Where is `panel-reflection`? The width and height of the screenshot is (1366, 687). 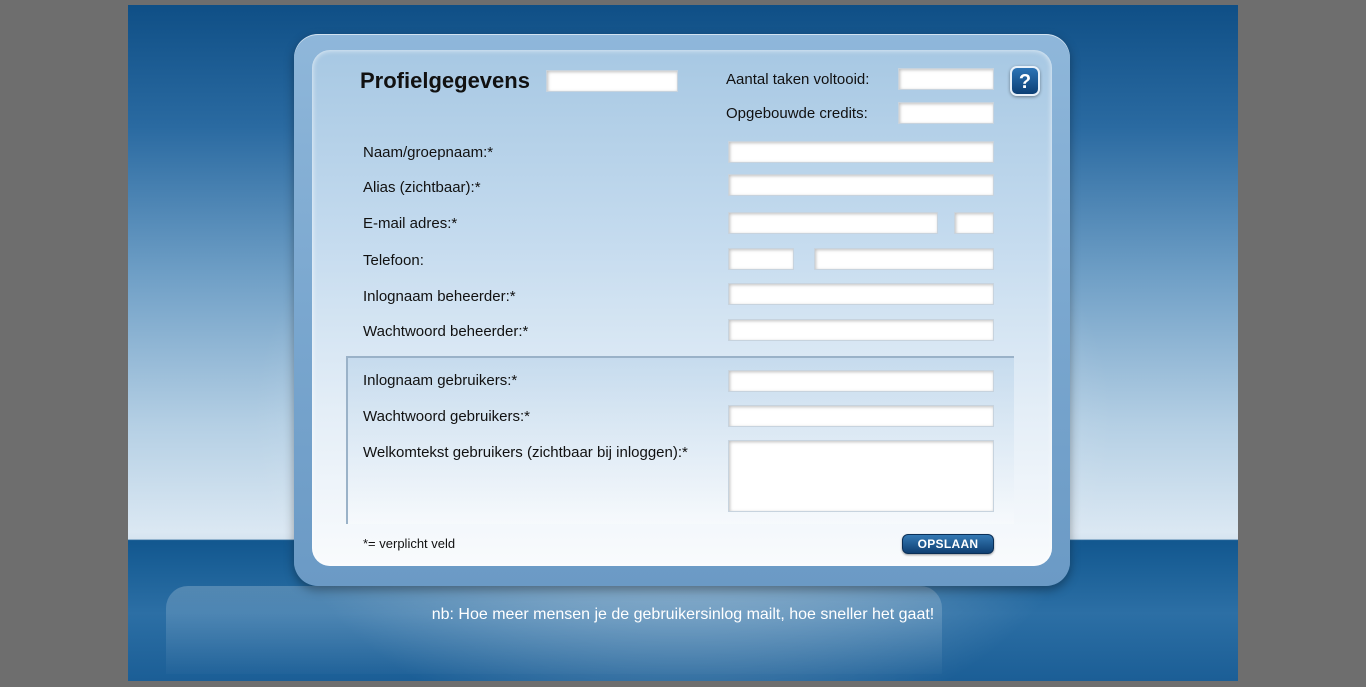
panel-reflection is located at coordinates (554, 630).